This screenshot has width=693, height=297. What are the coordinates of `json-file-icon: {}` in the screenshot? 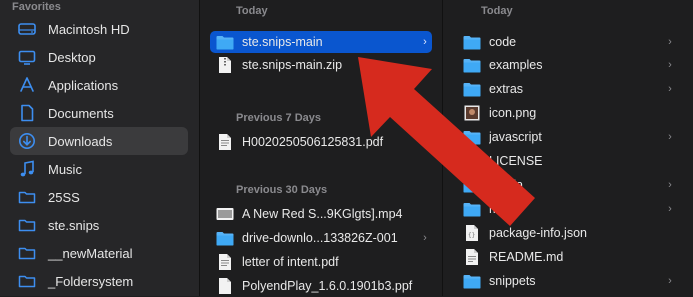 It's located at (472, 233).